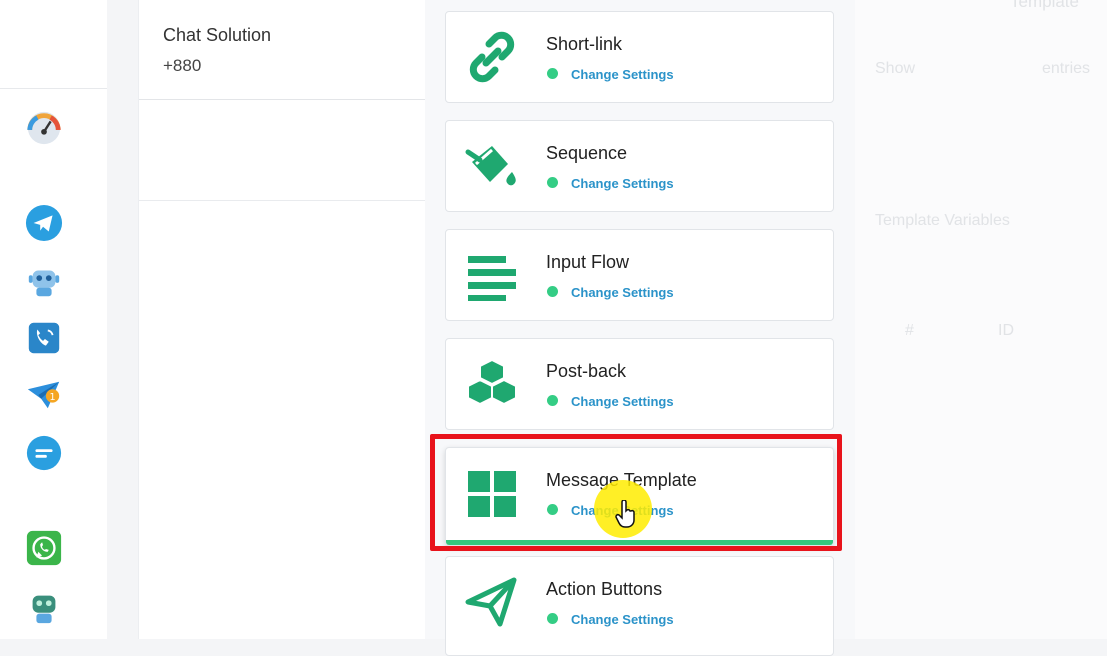 Image resolution: width=1107 pixels, height=656 pixels. I want to click on broadcast-plane-icon: 1, so click(44, 395).